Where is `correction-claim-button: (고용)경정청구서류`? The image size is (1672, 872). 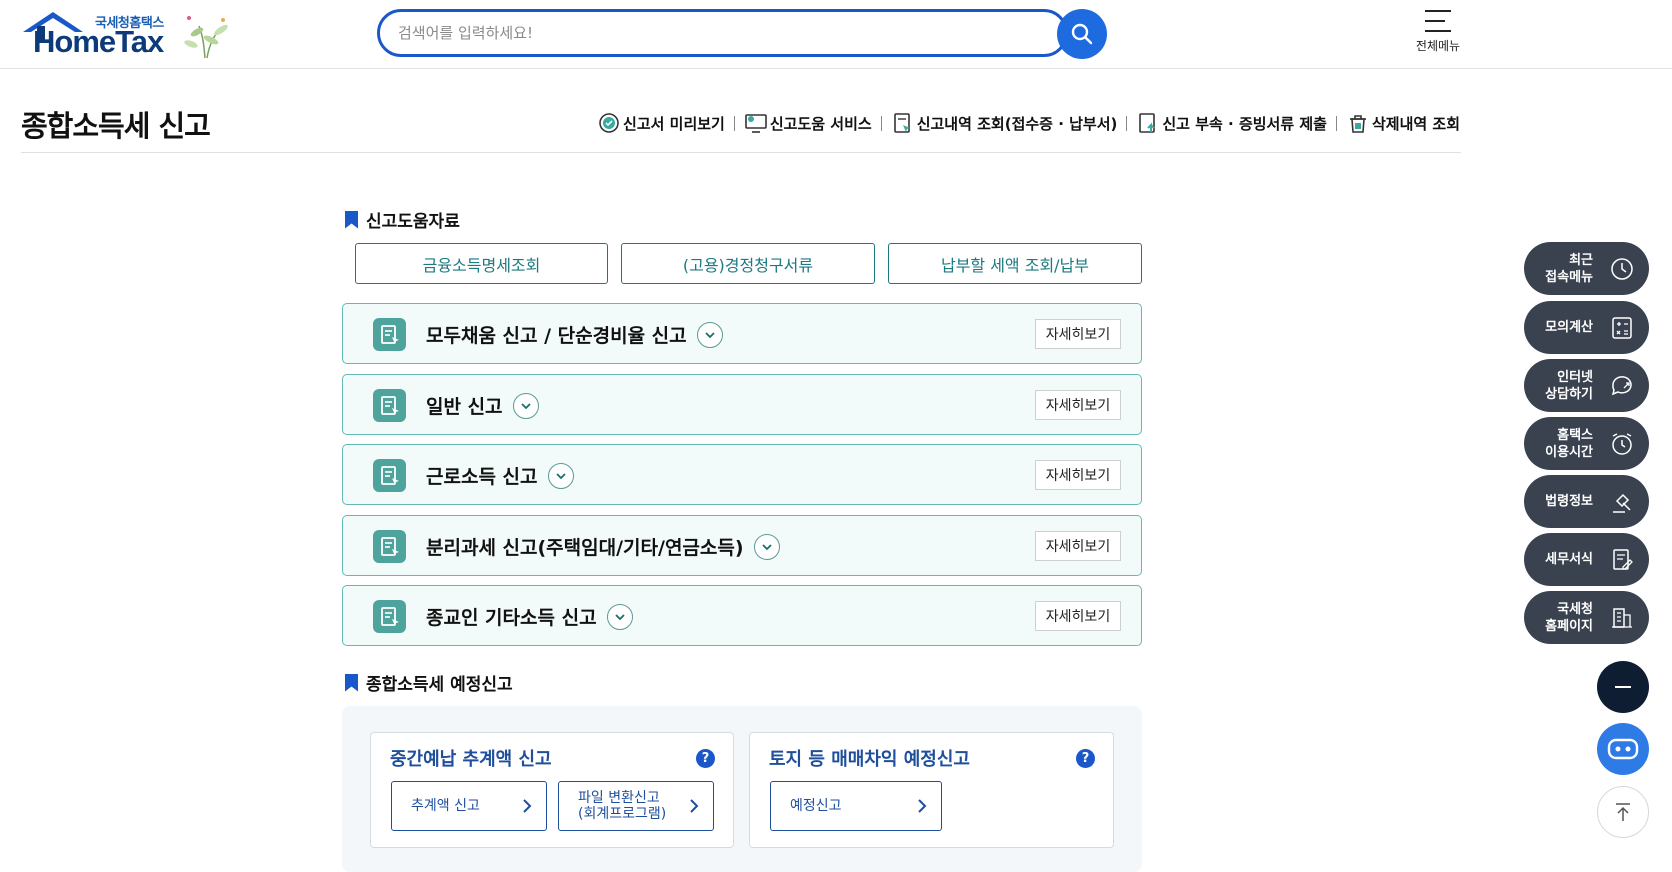
correction-claim-button: (고용)경정청구서류 is located at coordinates (748, 263).